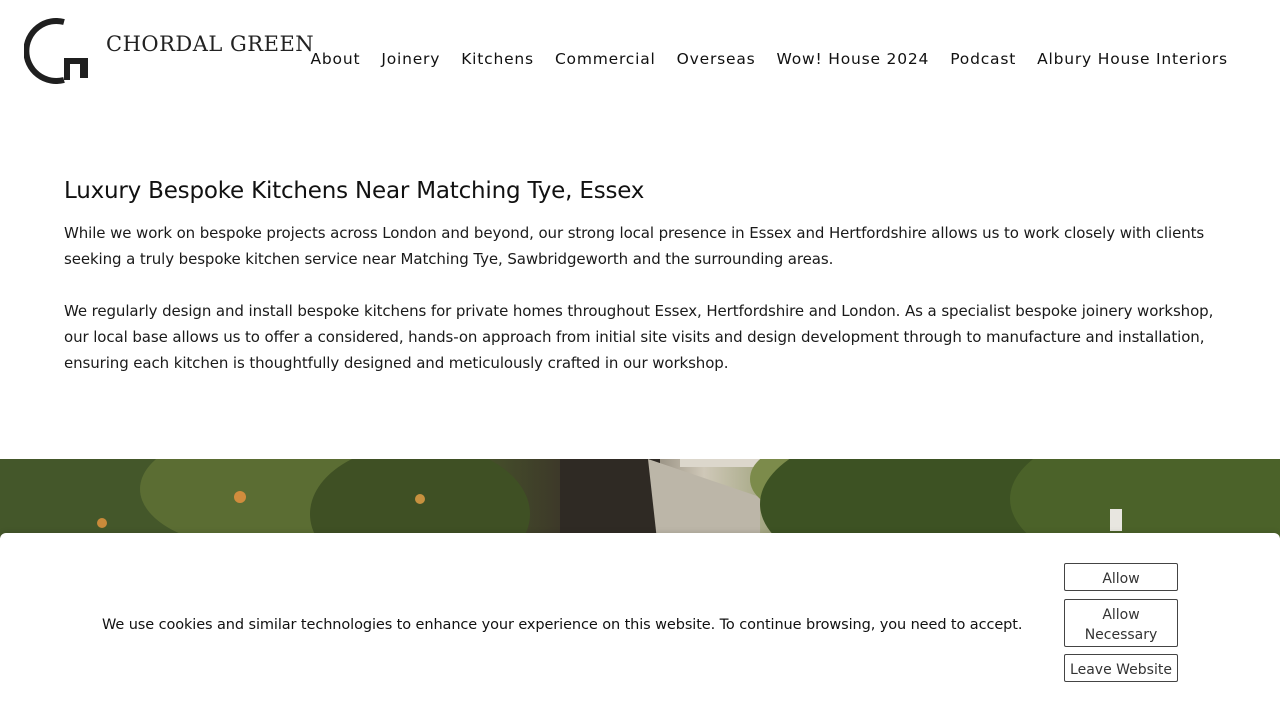 The height and width of the screenshot is (720, 1280). Describe the element at coordinates (210, 44) in the screenshot. I see `brand-name: CHORDAL GREEN` at that location.